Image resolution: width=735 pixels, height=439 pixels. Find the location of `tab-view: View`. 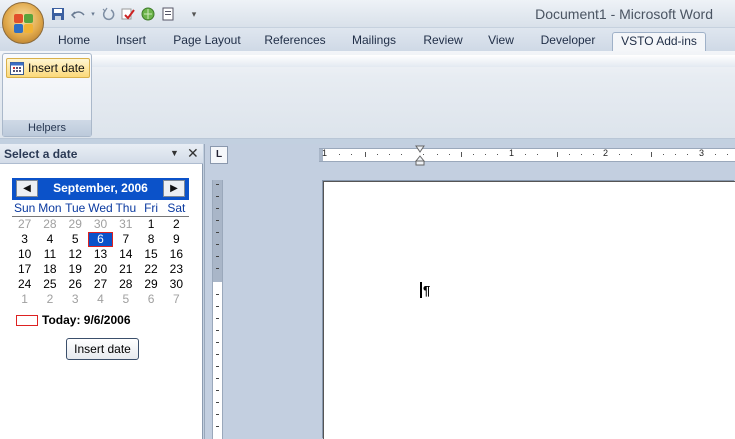

tab-view: View is located at coordinates (501, 41).